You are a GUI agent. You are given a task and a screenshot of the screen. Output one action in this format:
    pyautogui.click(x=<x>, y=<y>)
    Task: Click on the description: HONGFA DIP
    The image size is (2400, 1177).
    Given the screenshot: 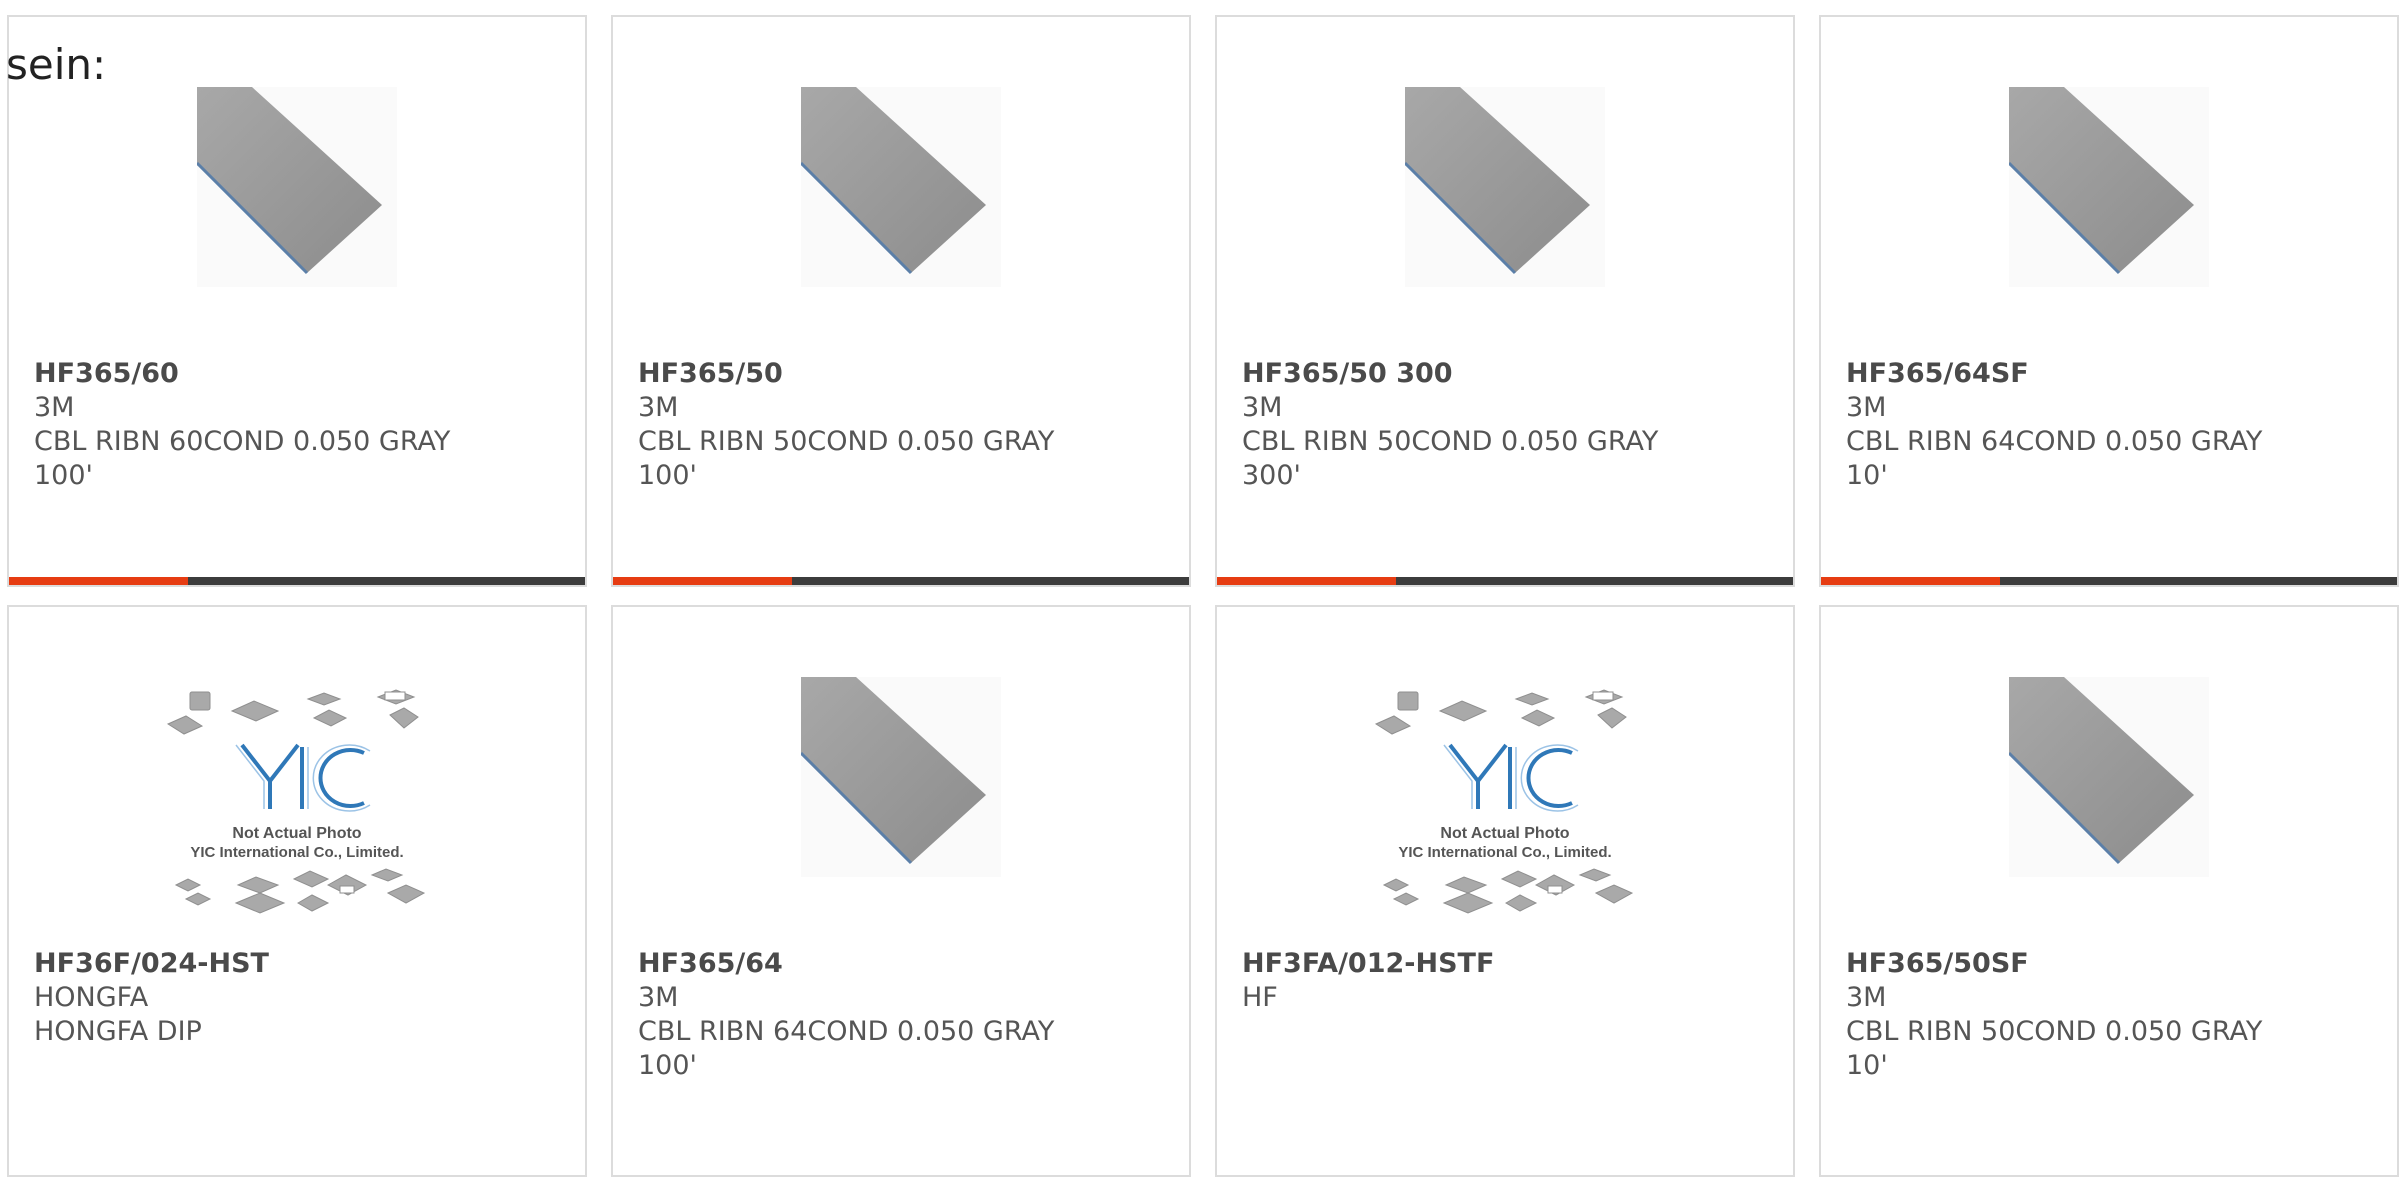 What is the action you would take?
    pyautogui.click(x=118, y=1031)
    